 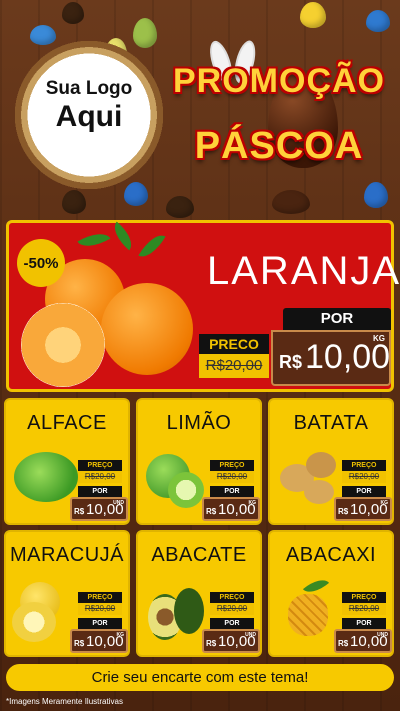 I want to click on preco-label: PRECO, so click(x=234, y=344).